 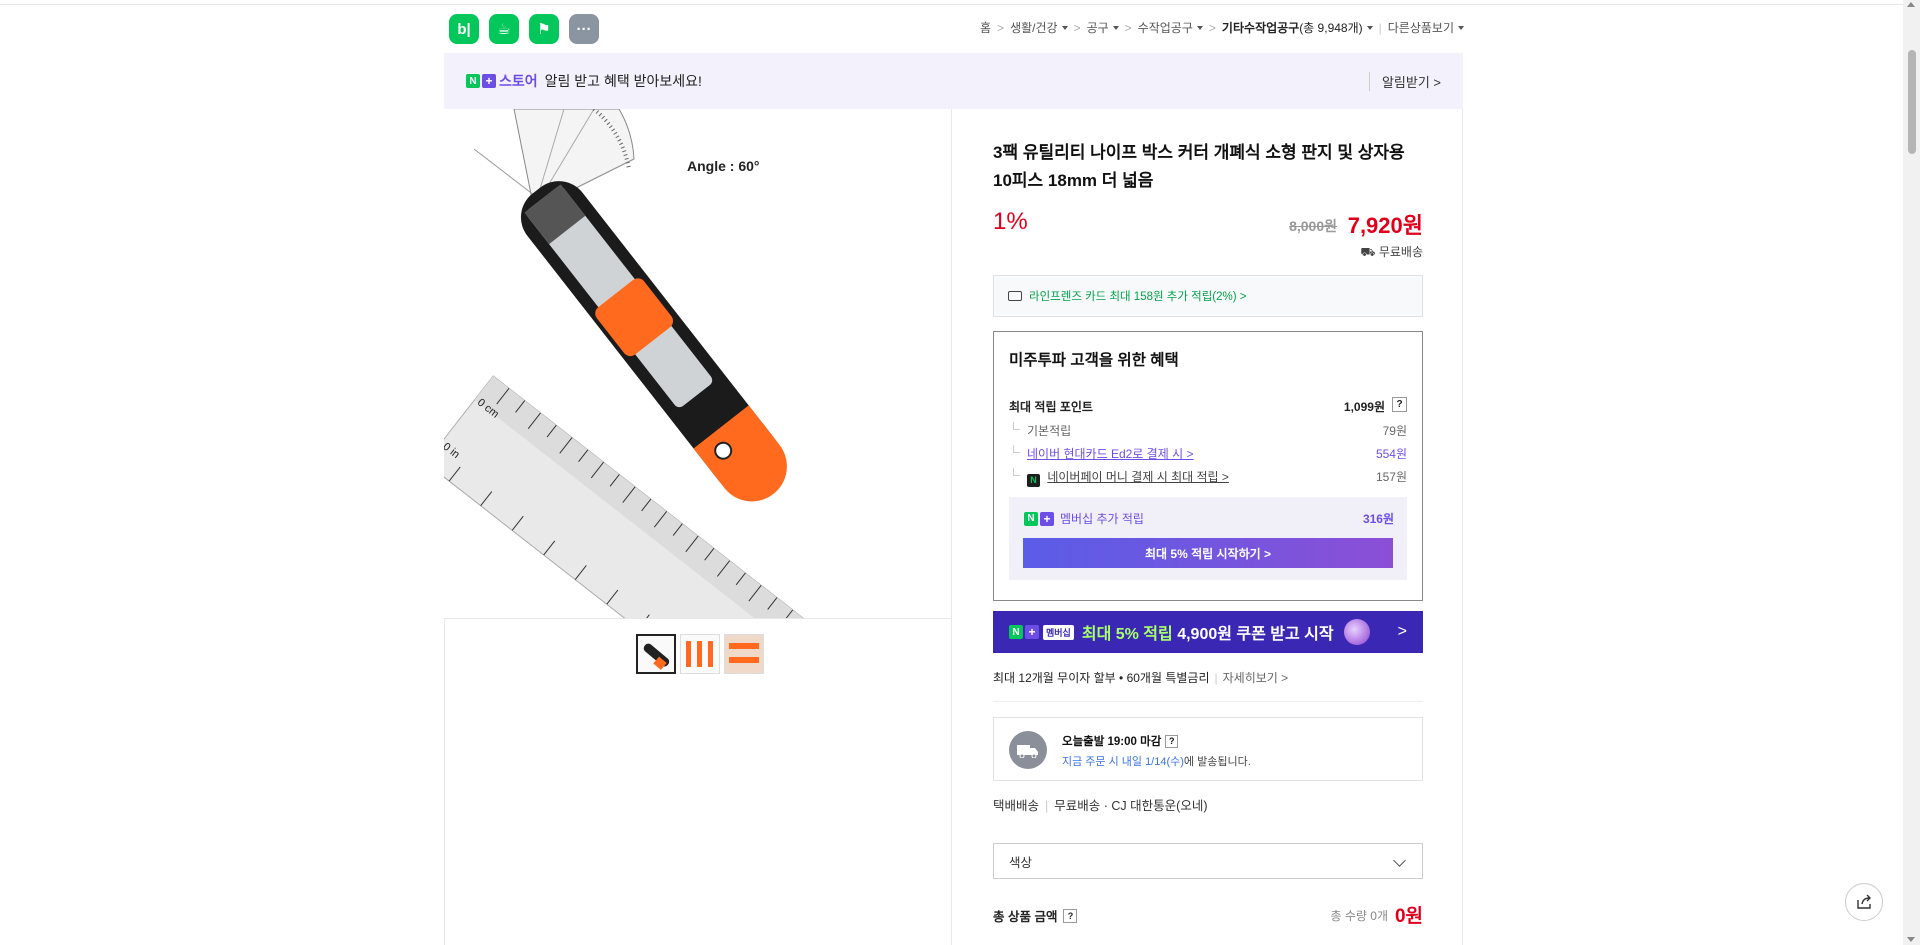 What do you see at coordinates (1208, 406) in the screenshot?
I see `max-points-row: 최대 적립 포인트 1,099원 ?` at bounding box center [1208, 406].